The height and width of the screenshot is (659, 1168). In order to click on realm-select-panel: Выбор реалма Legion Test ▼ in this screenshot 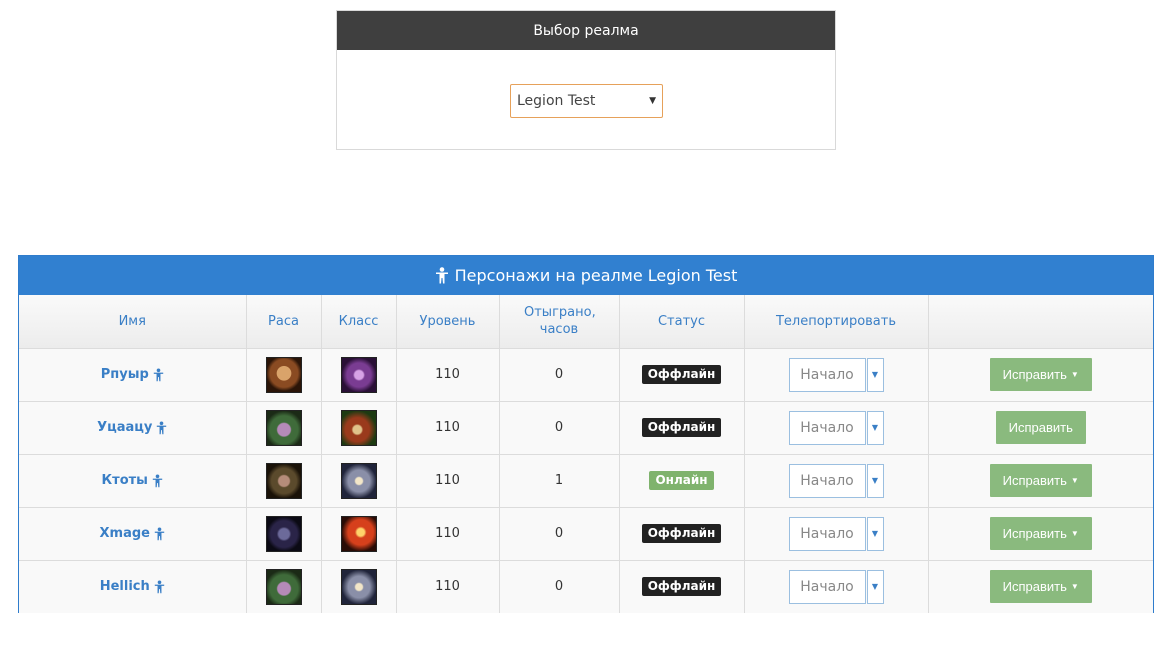, I will do `click(586, 80)`.